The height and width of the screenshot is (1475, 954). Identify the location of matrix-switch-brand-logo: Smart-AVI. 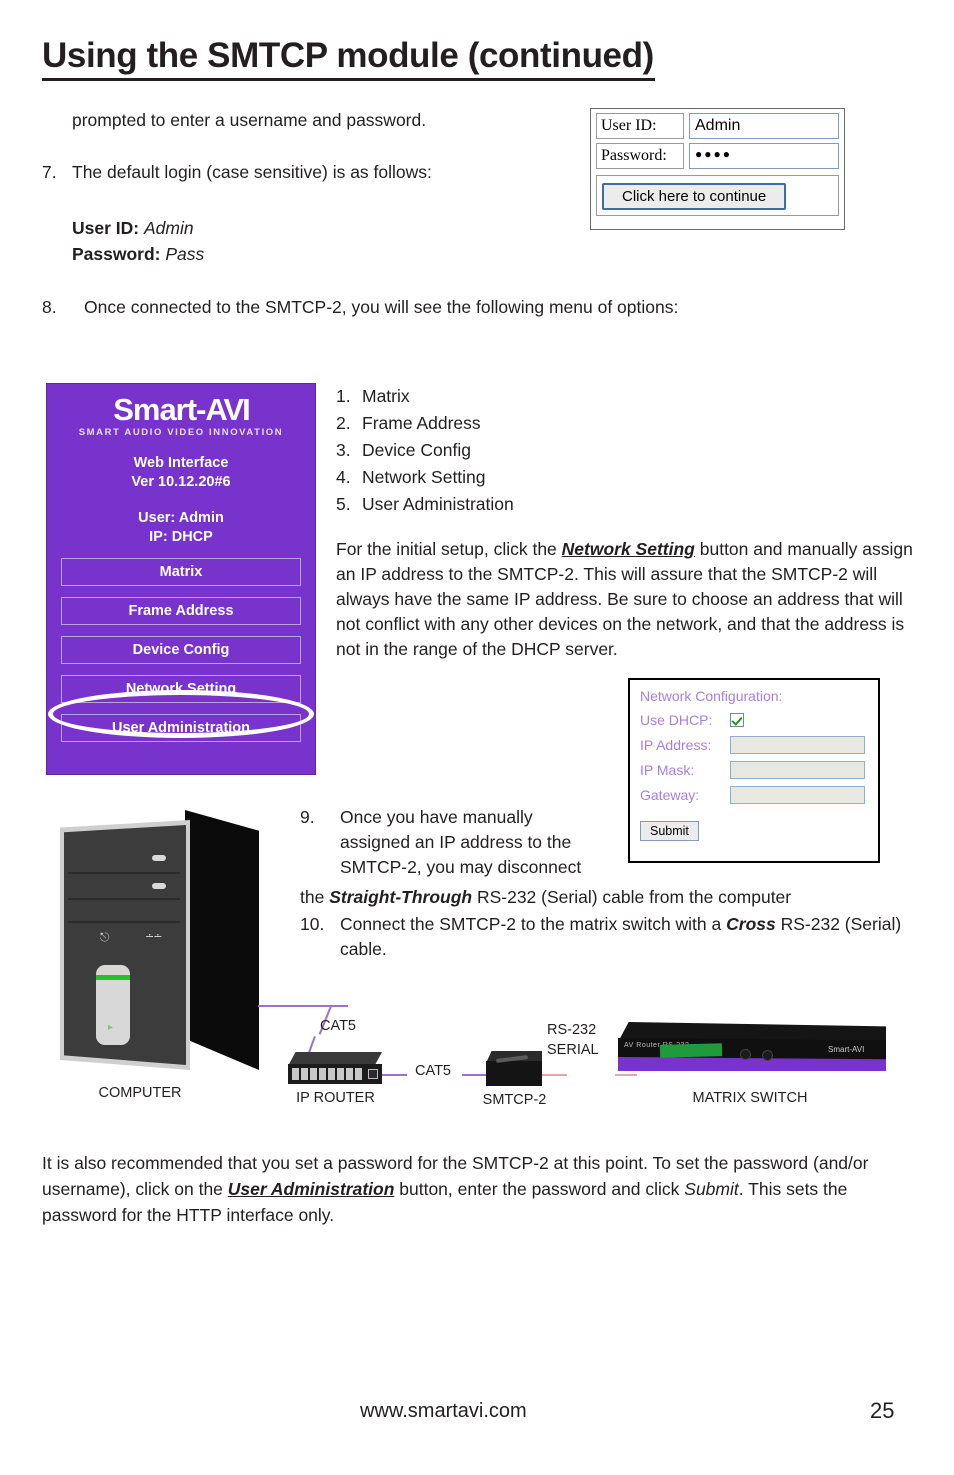
(846, 1049).